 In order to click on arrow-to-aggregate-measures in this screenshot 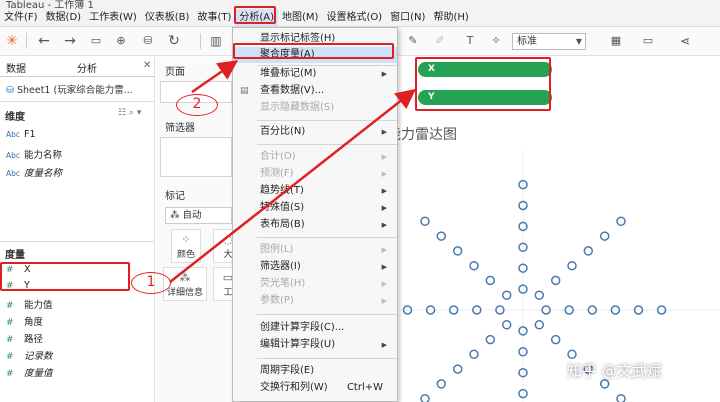, I will do `click(215, 77)`.